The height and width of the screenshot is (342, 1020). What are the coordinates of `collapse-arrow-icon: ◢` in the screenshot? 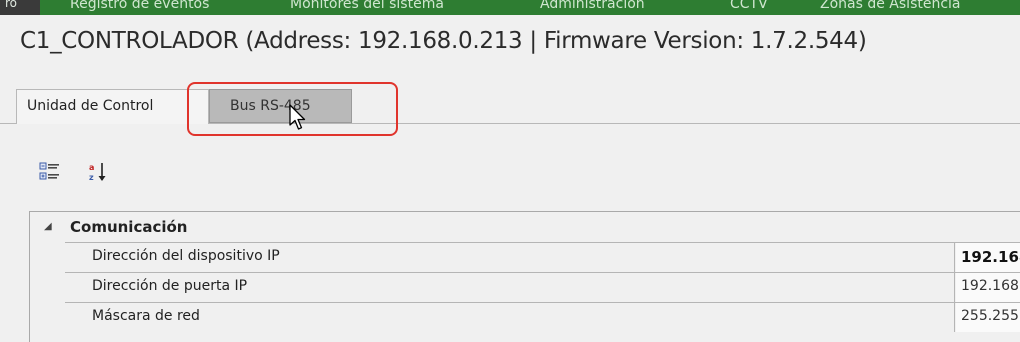 It's located at (48, 226).